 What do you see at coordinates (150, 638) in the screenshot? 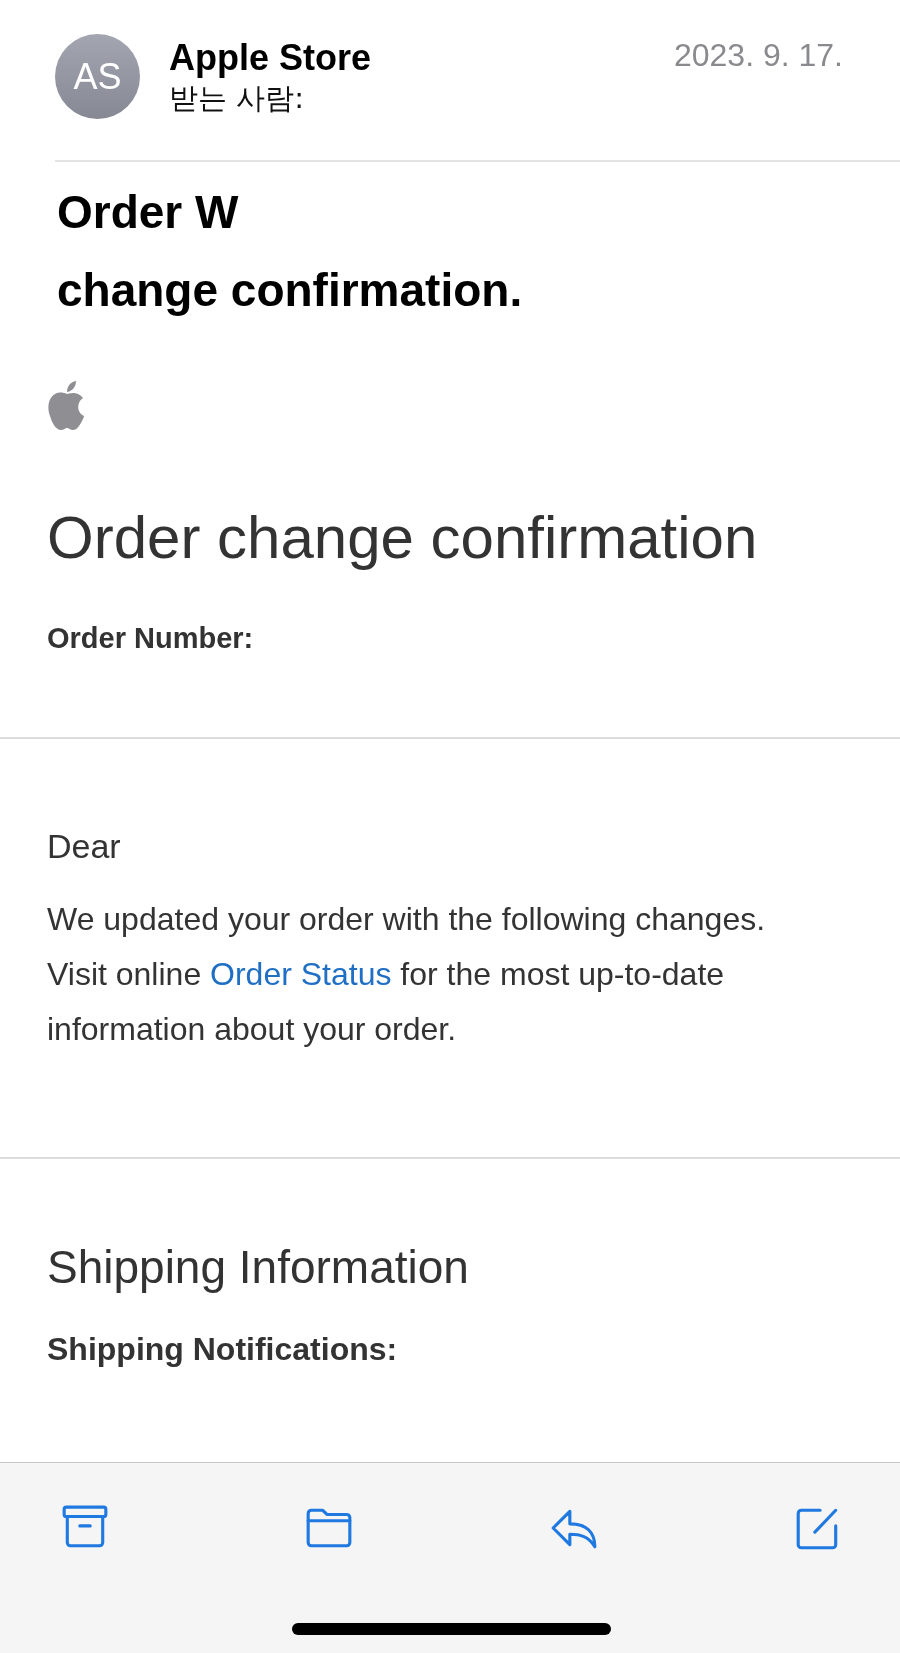
I see `order-number-label: Order Number:` at bounding box center [150, 638].